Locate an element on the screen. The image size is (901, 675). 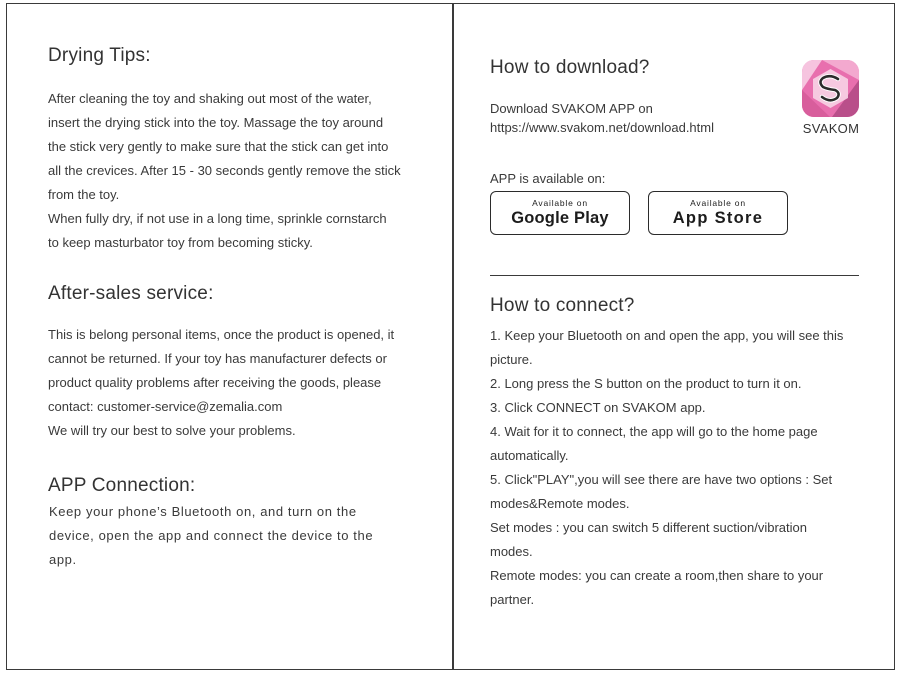
how-to-download-title: How to download? is located at coordinates (570, 67).